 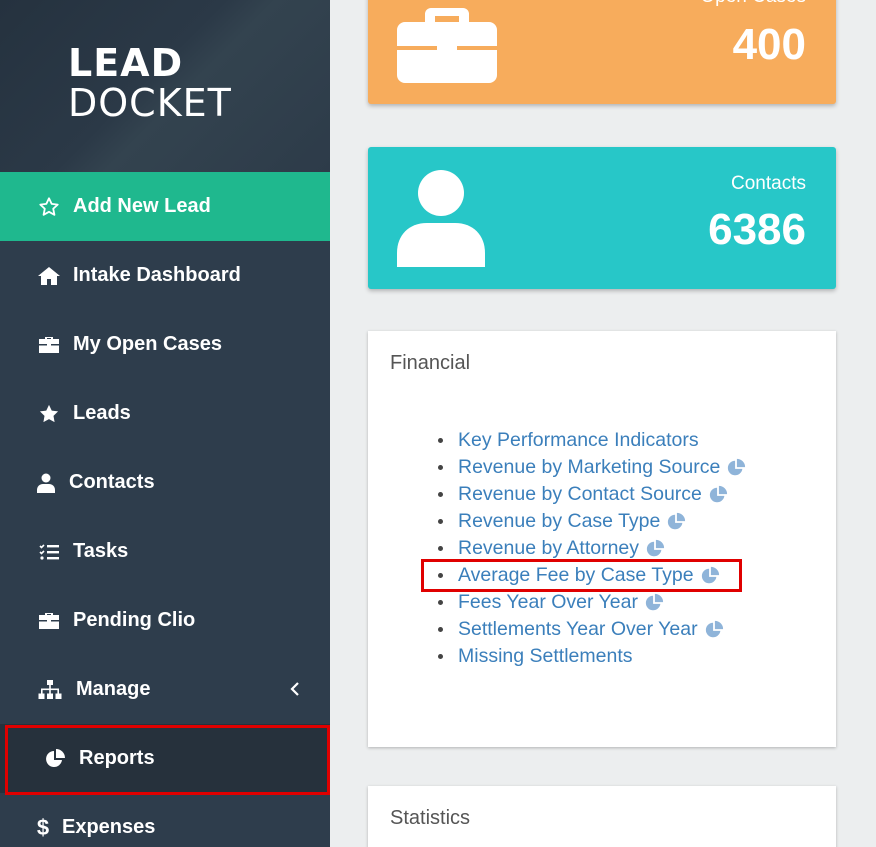 What do you see at coordinates (602, 52) in the screenshot?
I see `open-cases-card: Open Cases 400` at bounding box center [602, 52].